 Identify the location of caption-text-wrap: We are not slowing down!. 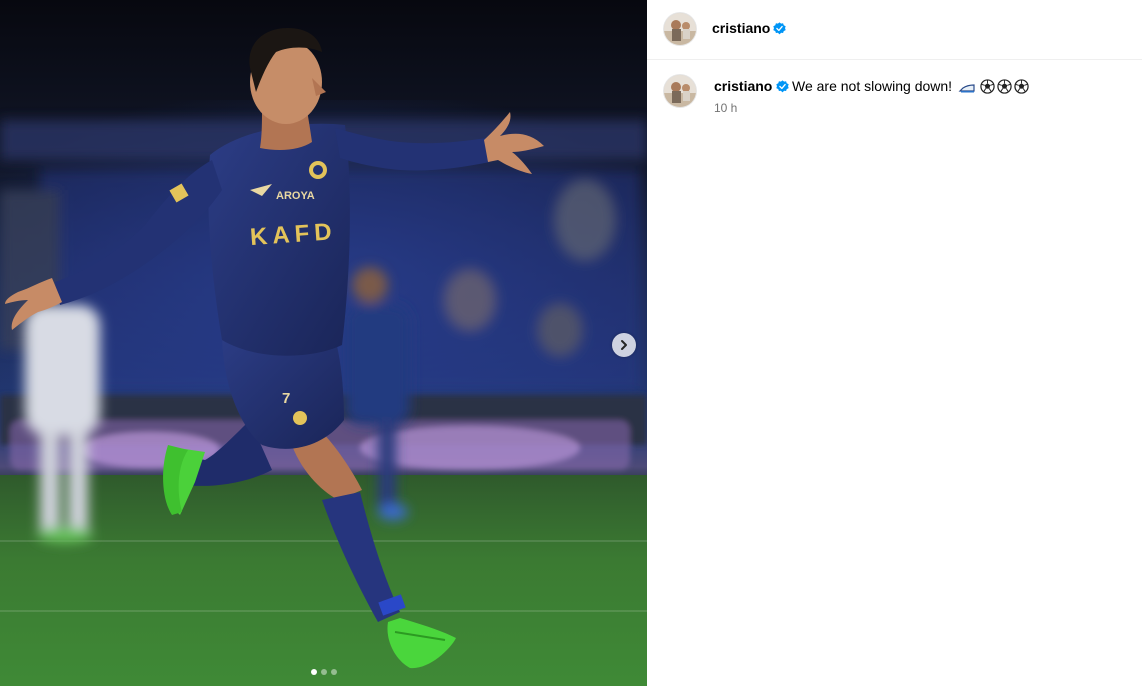
(910, 86).